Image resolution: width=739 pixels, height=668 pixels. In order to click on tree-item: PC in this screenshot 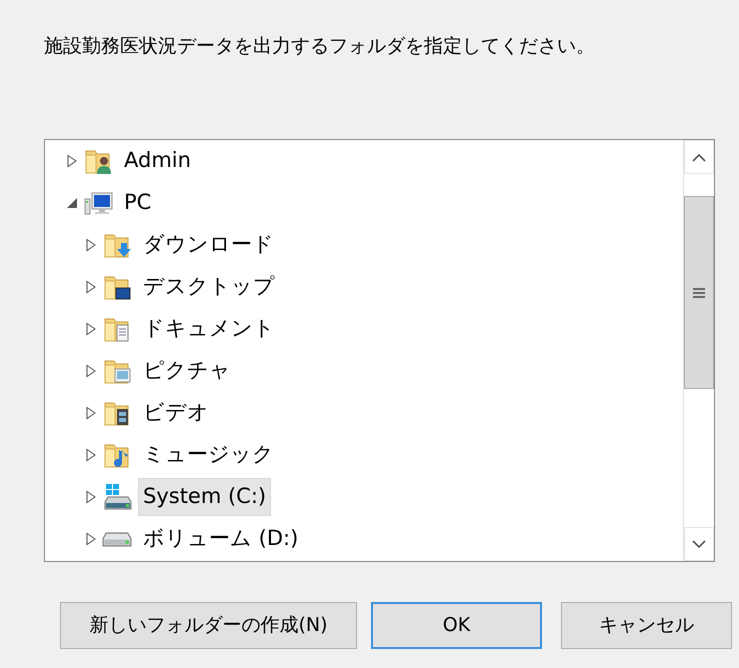, I will do `click(137, 203)`.